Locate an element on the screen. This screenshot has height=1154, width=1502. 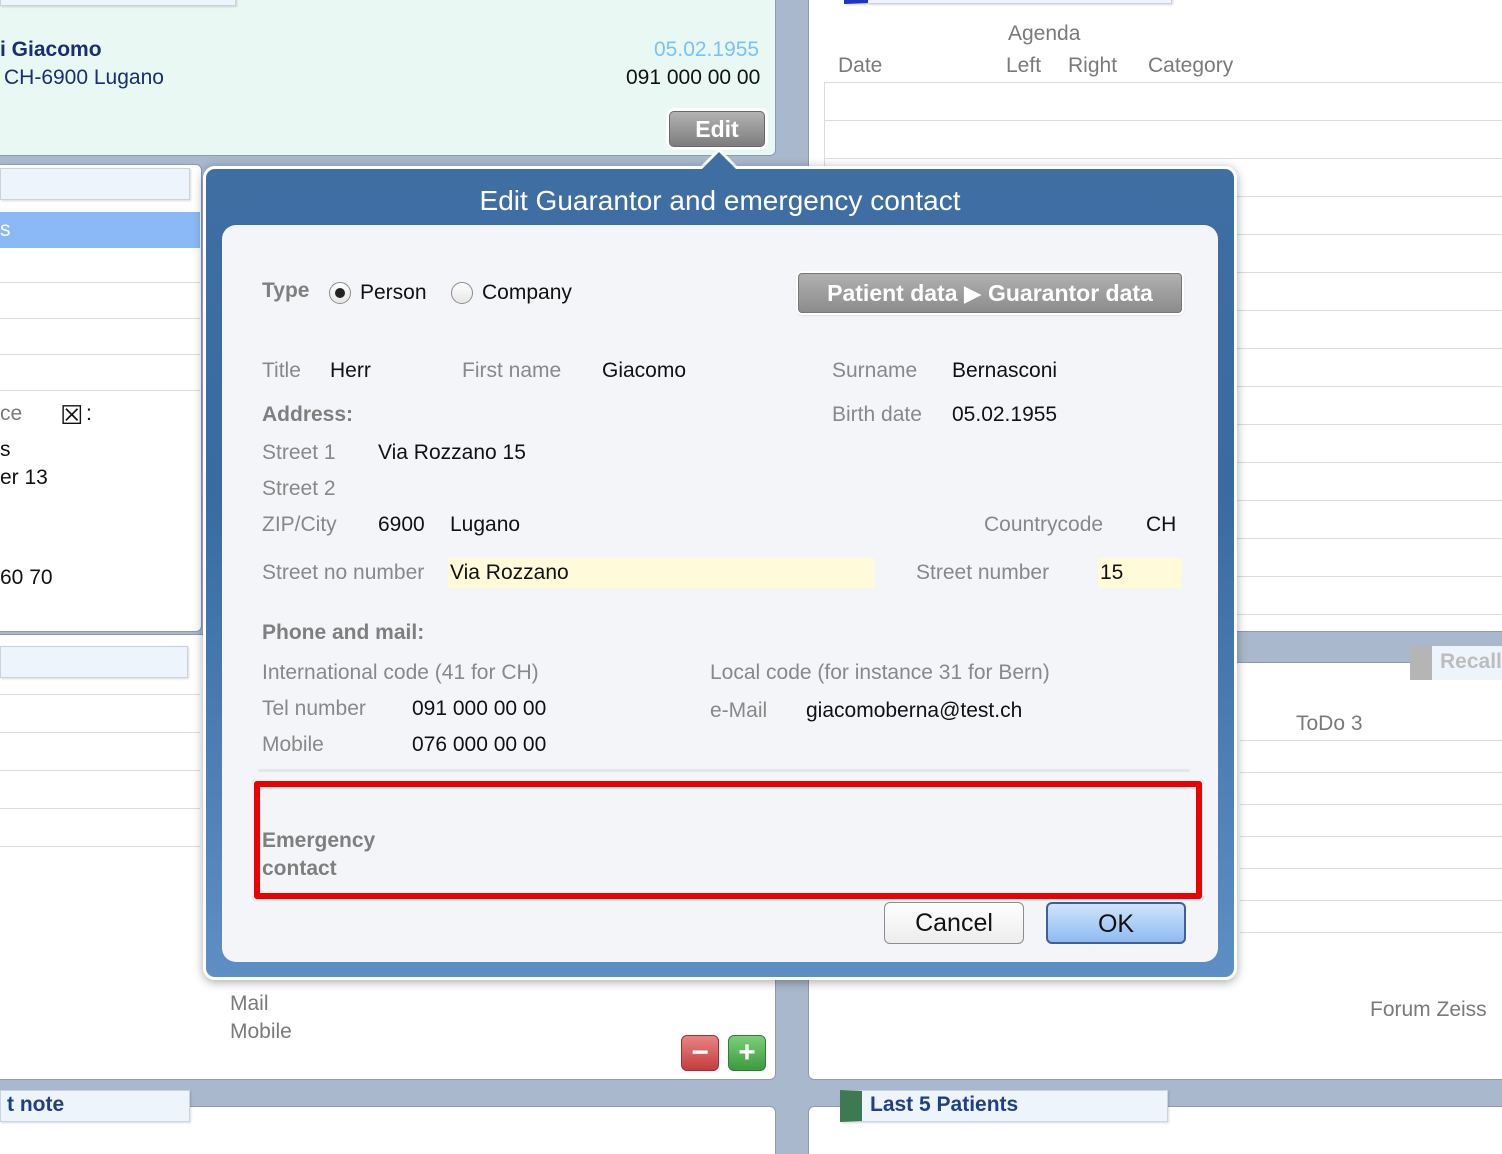
last5-tab: Last 5 Patients is located at coordinates (1004, 1106).